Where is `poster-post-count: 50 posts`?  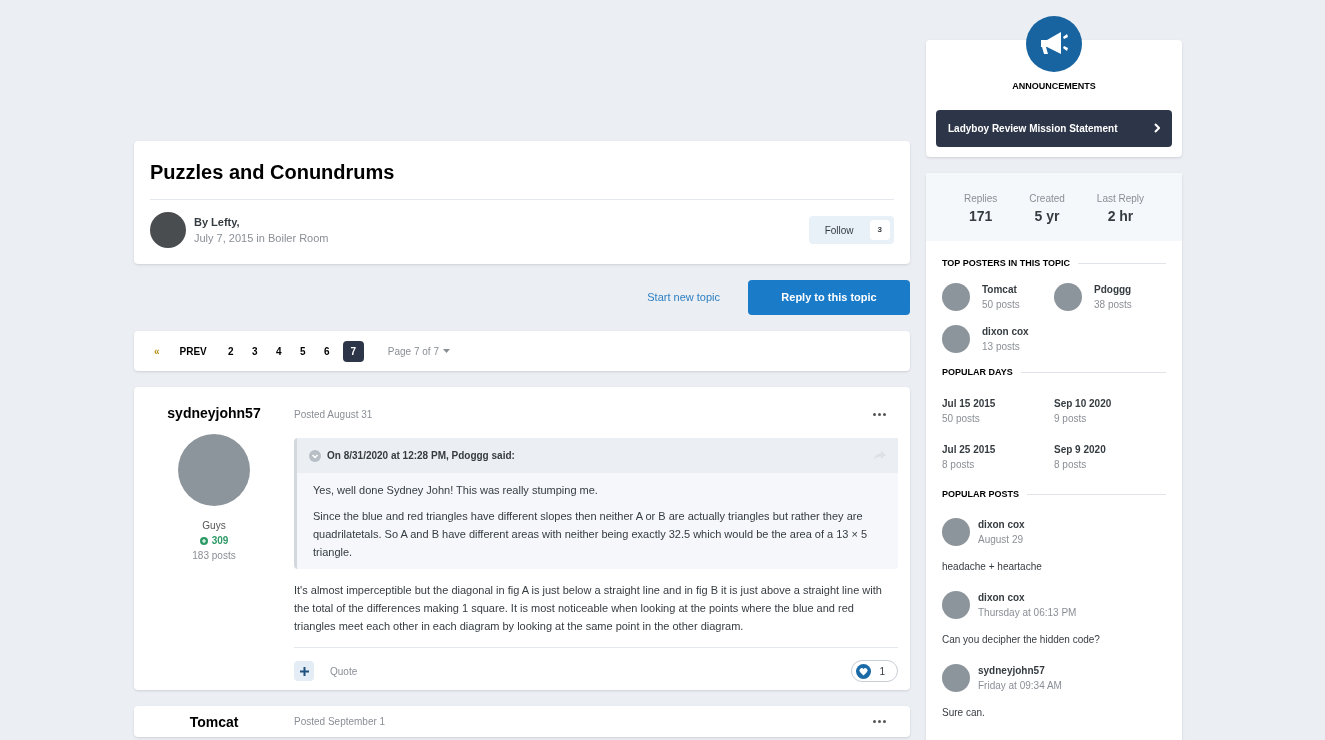
poster-post-count: 50 posts is located at coordinates (1001, 305).